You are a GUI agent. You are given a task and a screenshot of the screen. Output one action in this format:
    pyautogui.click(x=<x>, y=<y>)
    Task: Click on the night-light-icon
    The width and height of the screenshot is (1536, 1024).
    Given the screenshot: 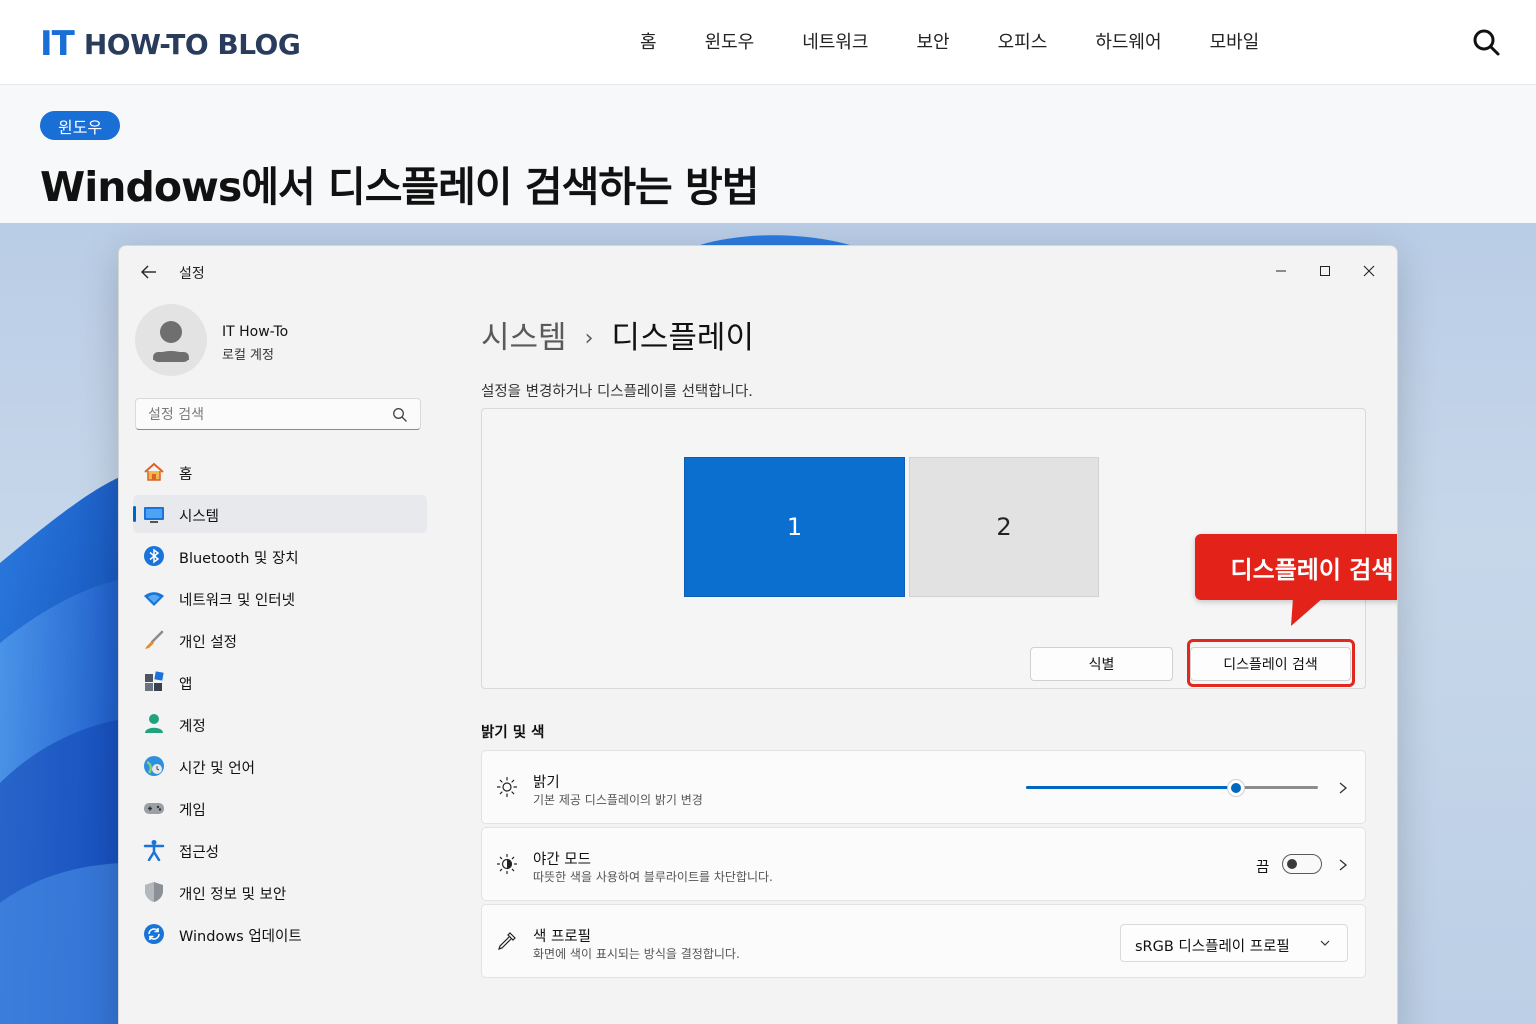 What is the action you would take?
    pyautogui.click(x=507, y=864)
    